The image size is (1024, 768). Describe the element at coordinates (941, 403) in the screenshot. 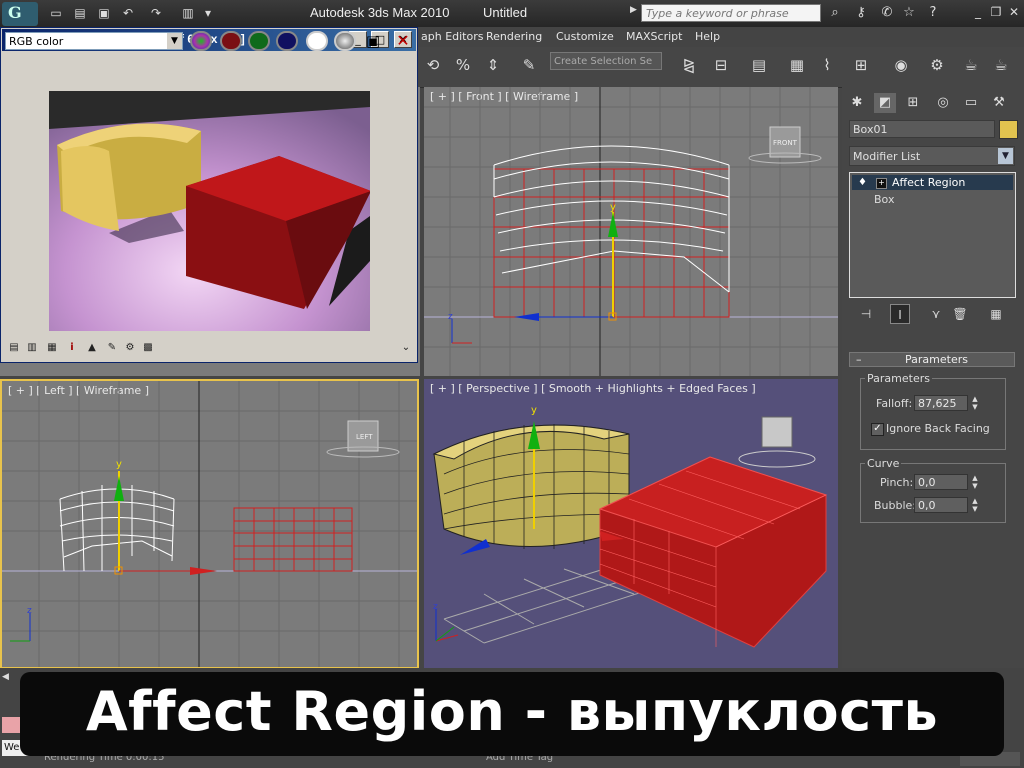

I see `falloff-spinner-input: 87,625` at that location.